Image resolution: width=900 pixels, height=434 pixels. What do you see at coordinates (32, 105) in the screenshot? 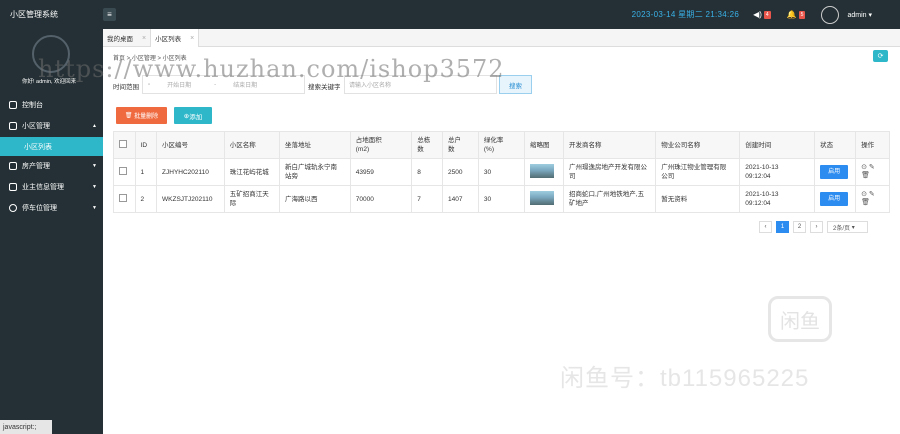
I see `sidebar-item-label: 控制台` at bounding box center [32, 105].